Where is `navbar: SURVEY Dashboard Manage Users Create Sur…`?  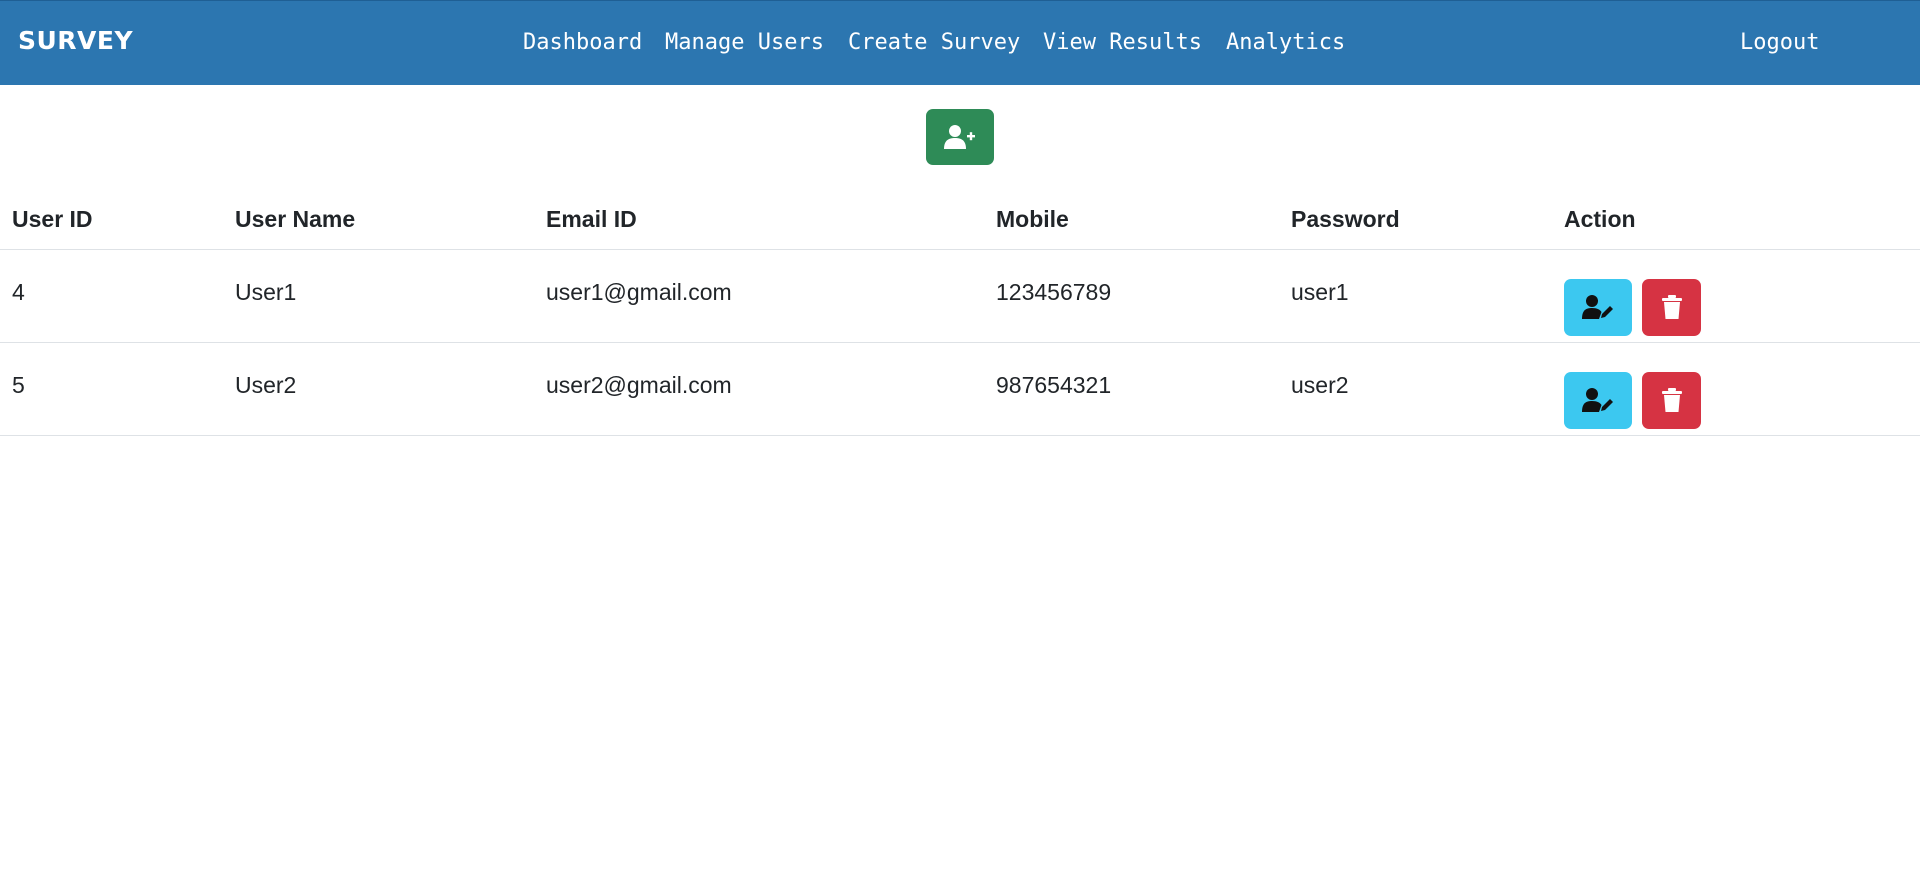
navbar: SURVEY Dashboard Manage Users Create Sur… is located at coordinates (960, 42).